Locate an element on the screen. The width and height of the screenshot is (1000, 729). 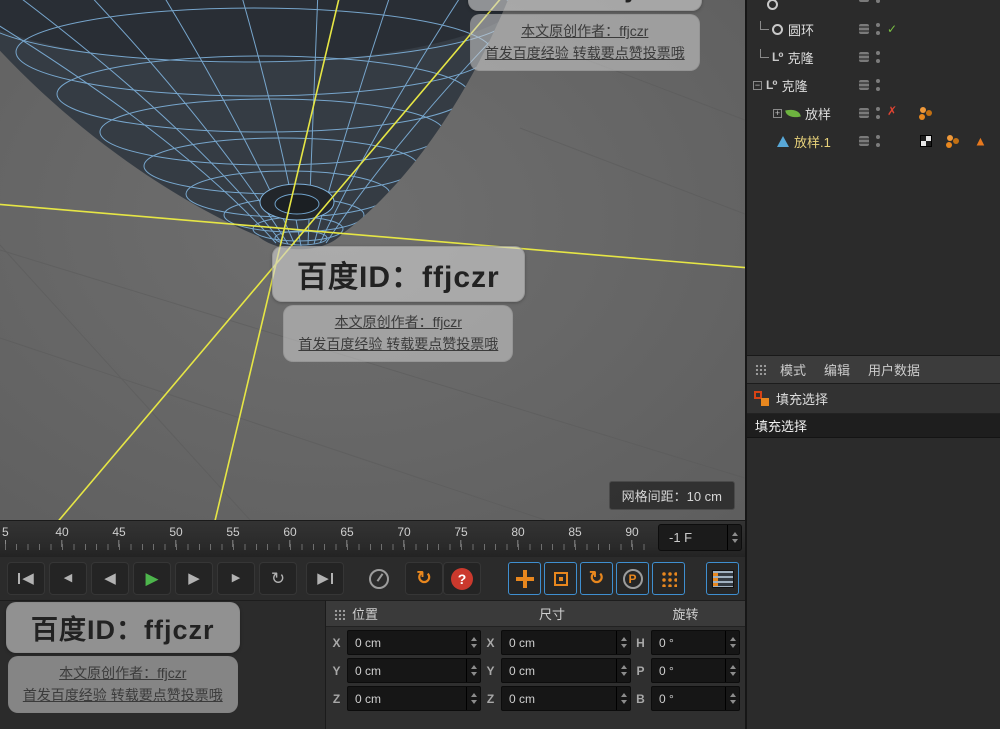
autokey-record-button: ↻ is located at coordinates (424, 578).